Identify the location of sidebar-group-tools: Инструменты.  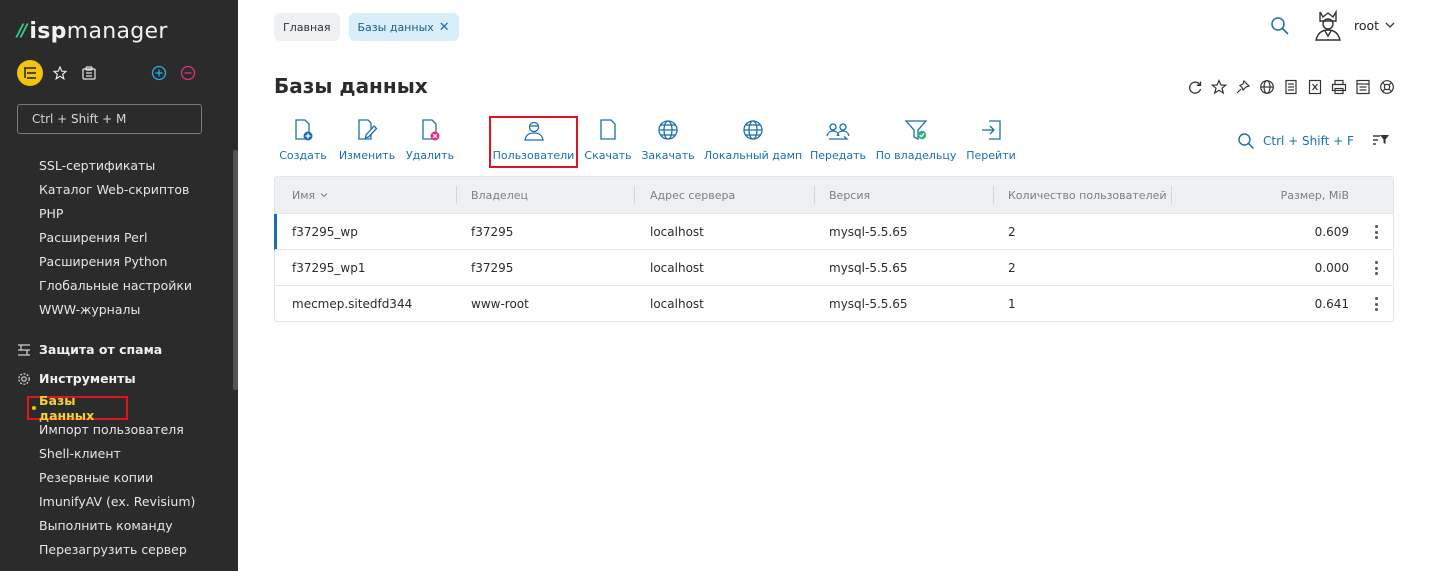
(76, 378).